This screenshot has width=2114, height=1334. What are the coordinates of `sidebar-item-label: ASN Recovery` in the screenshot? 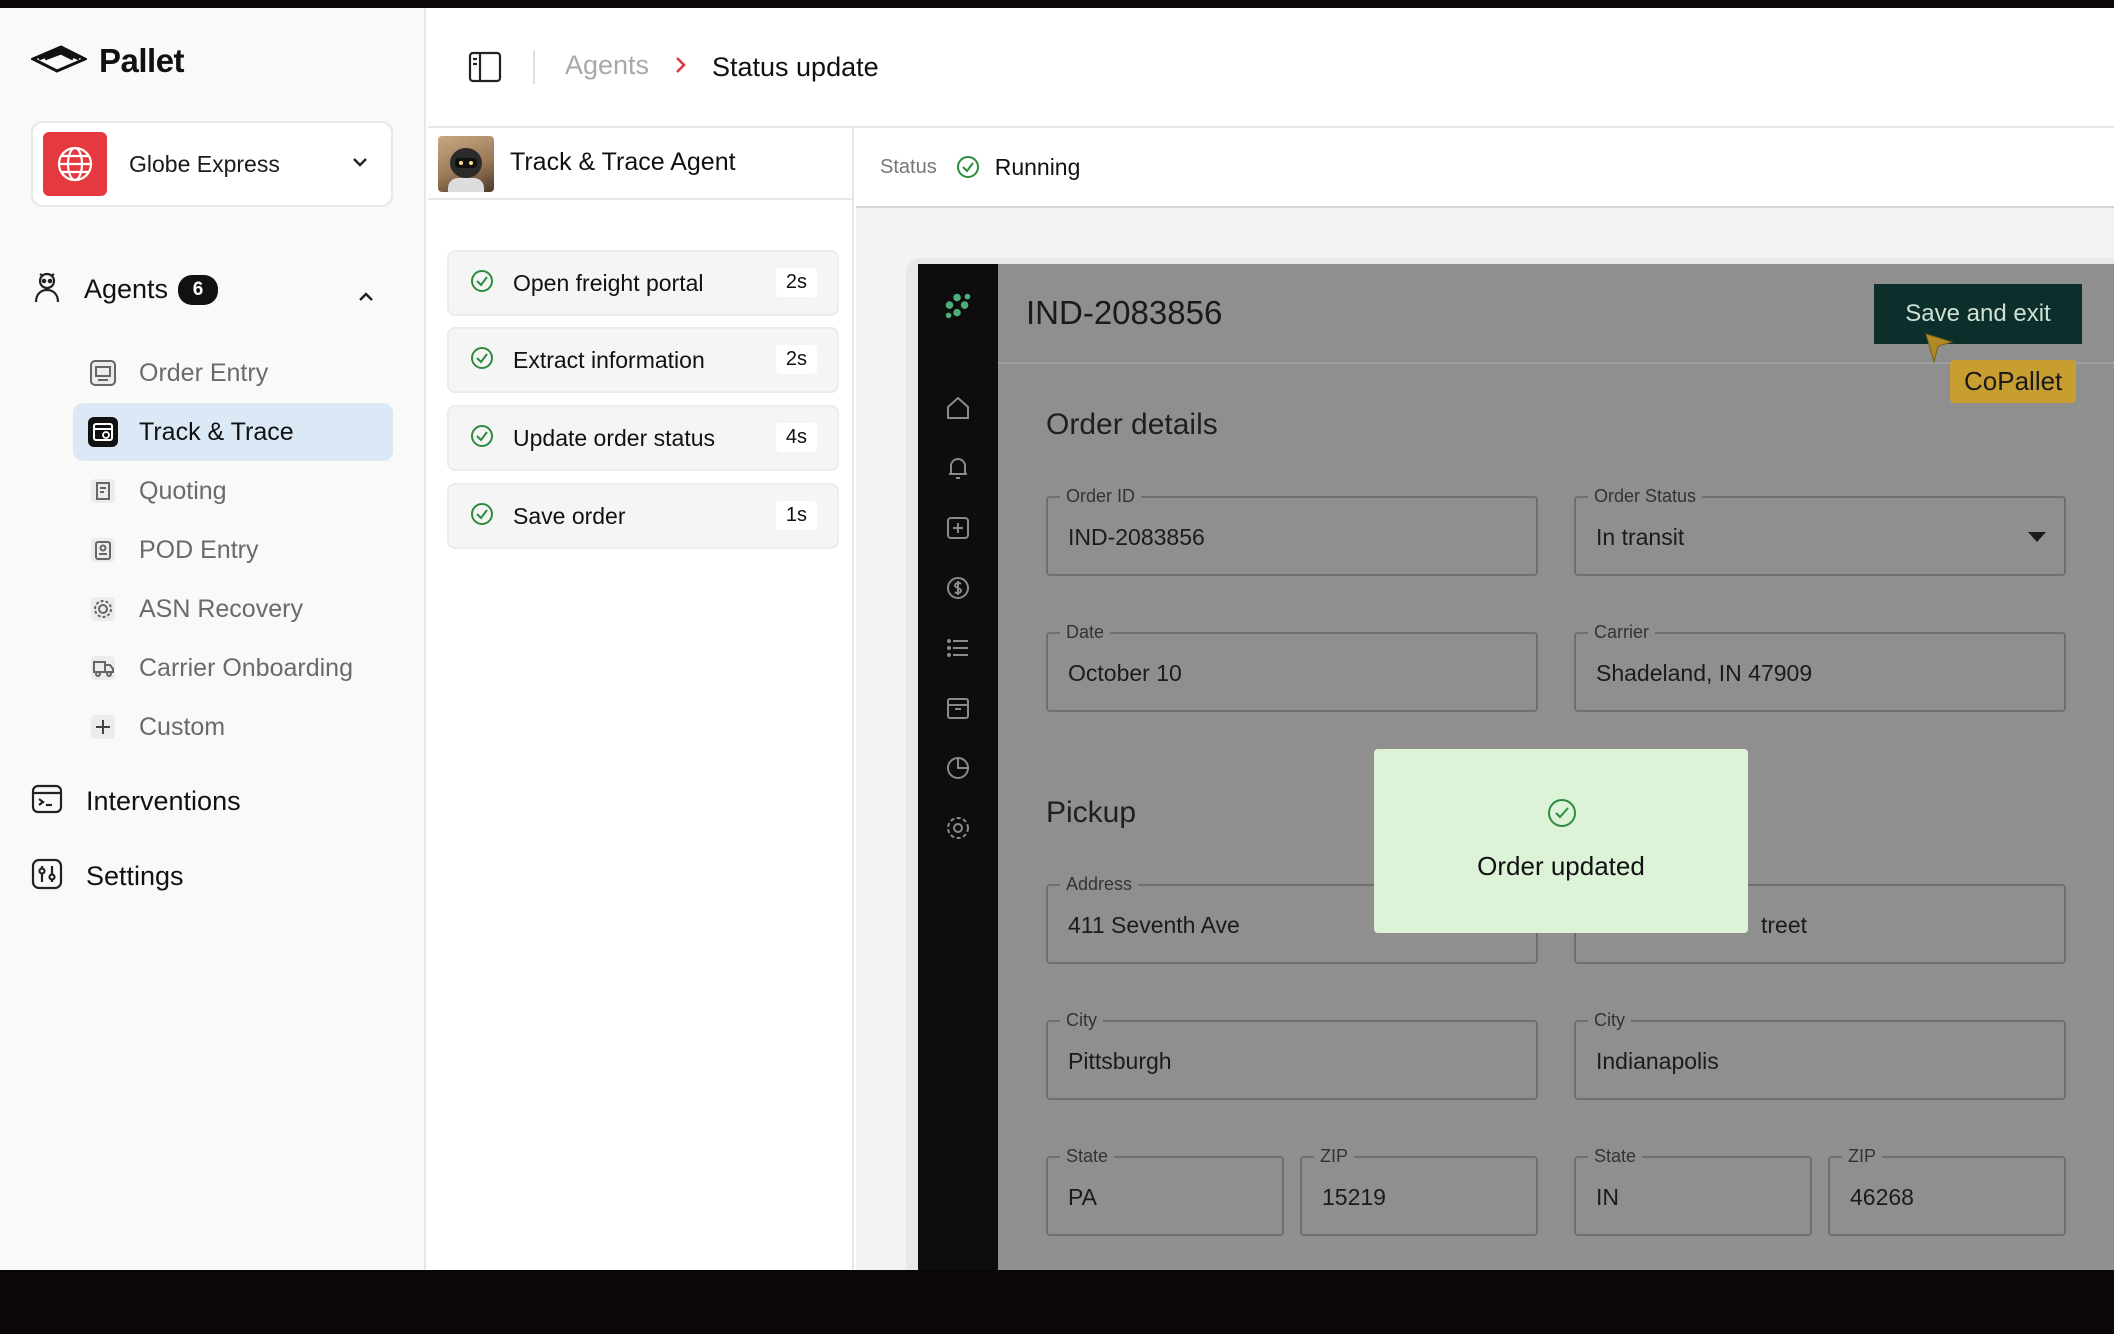 It's located at (221, 608).